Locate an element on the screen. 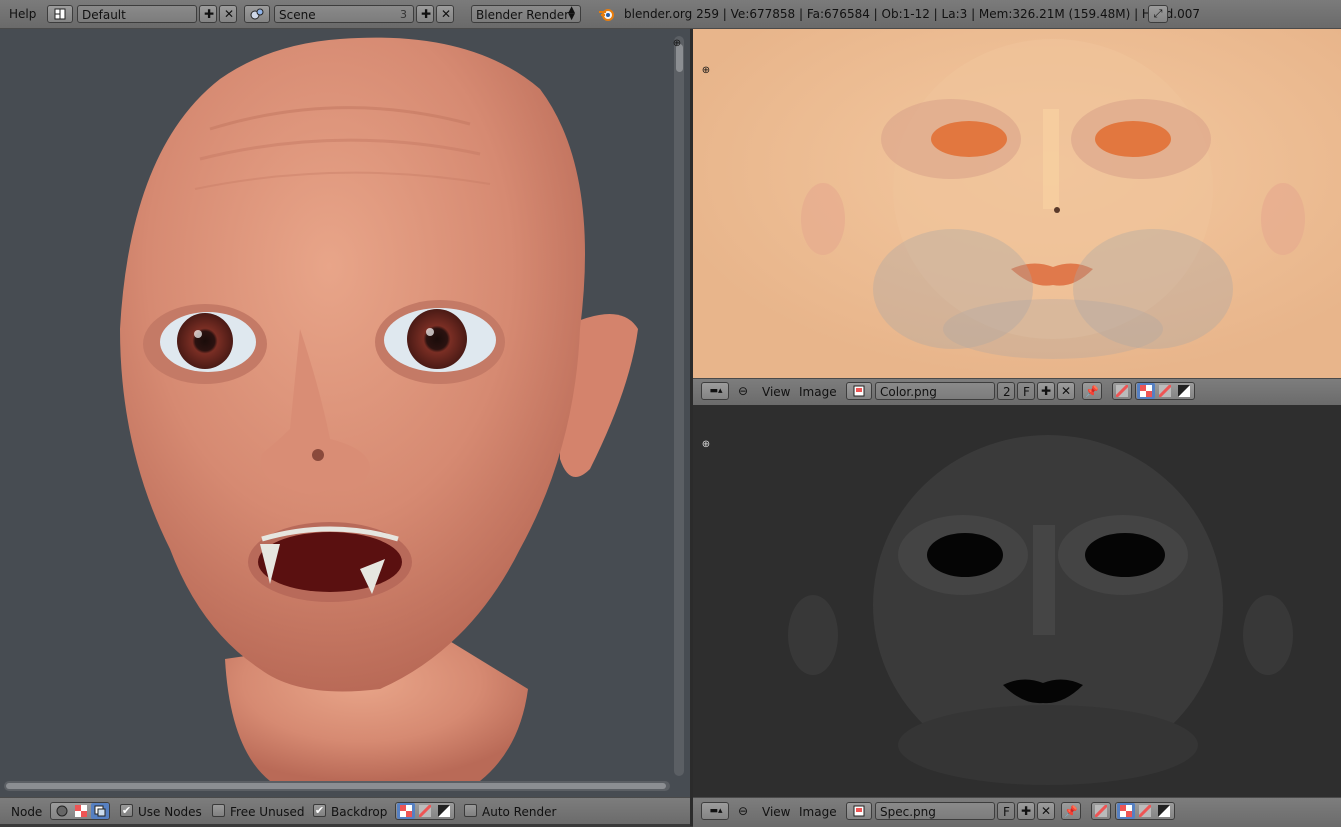  add-screen-button: ✚ is located at coordinates (208, 14).